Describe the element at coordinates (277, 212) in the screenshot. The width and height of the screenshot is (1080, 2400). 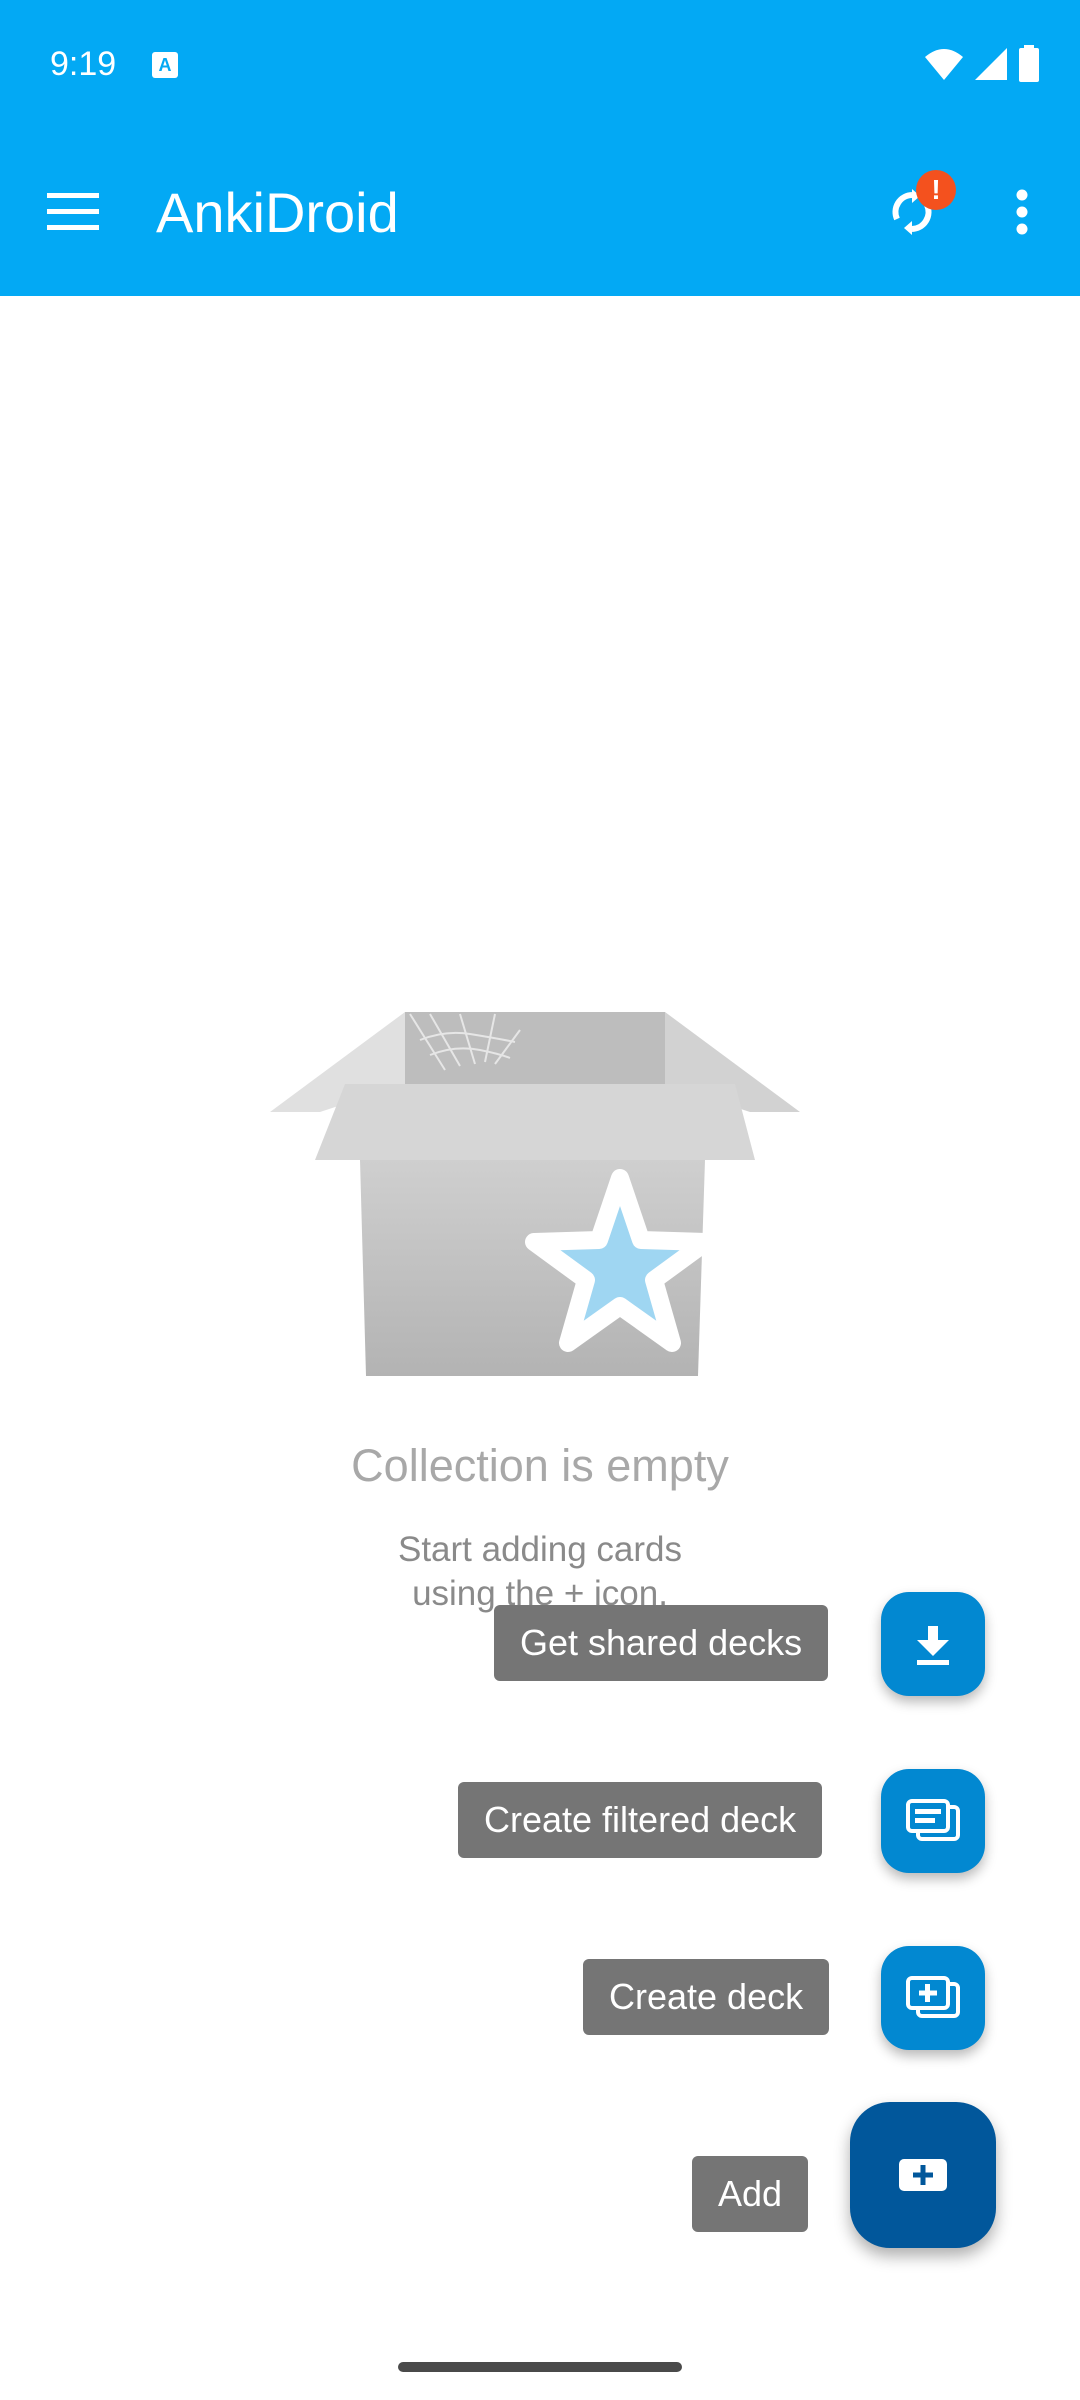
I see `app-title: AnkiDroid` at that location.